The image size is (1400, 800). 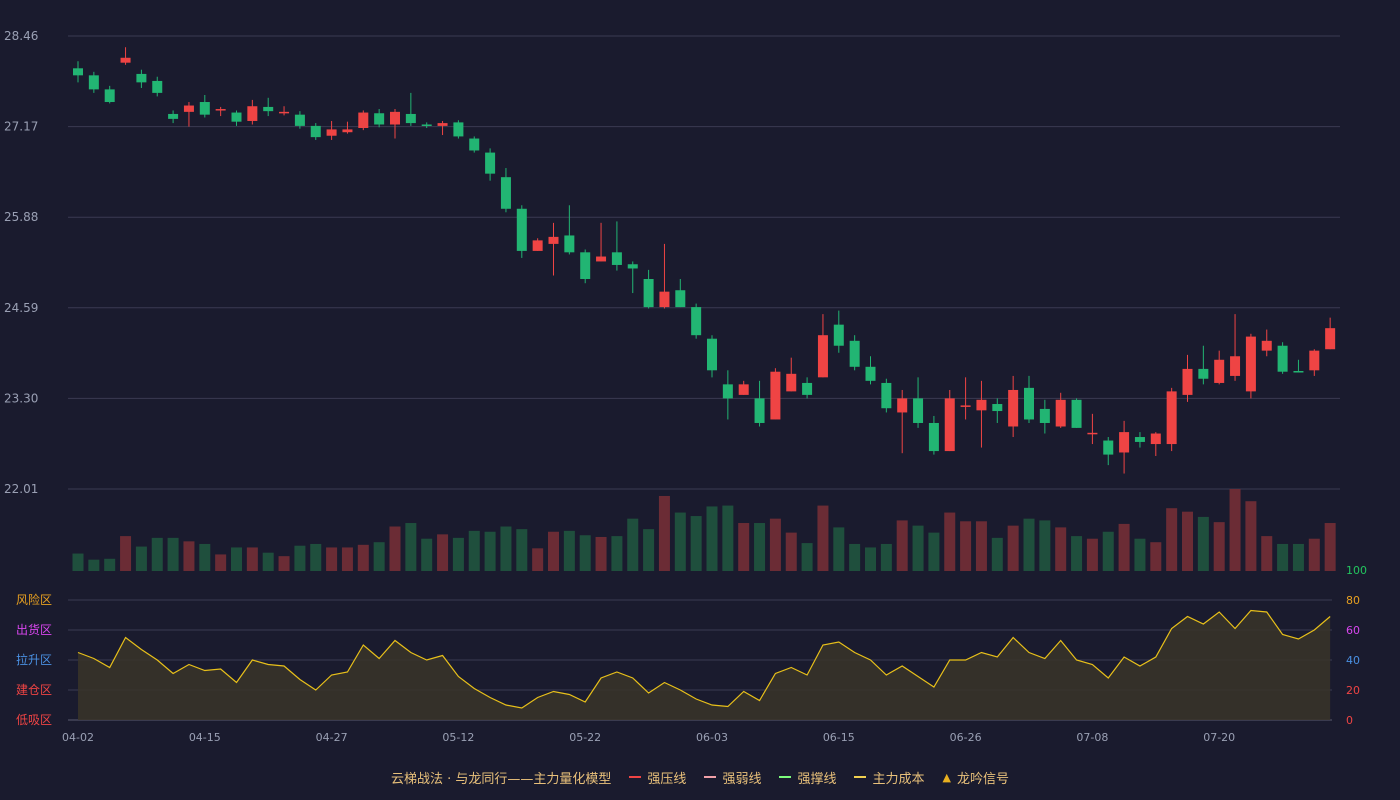 What do you see at coordinates (1353, 690) in the screenshot?
I see `osc-tick-label: 20` at bounding box center [1353, 690].